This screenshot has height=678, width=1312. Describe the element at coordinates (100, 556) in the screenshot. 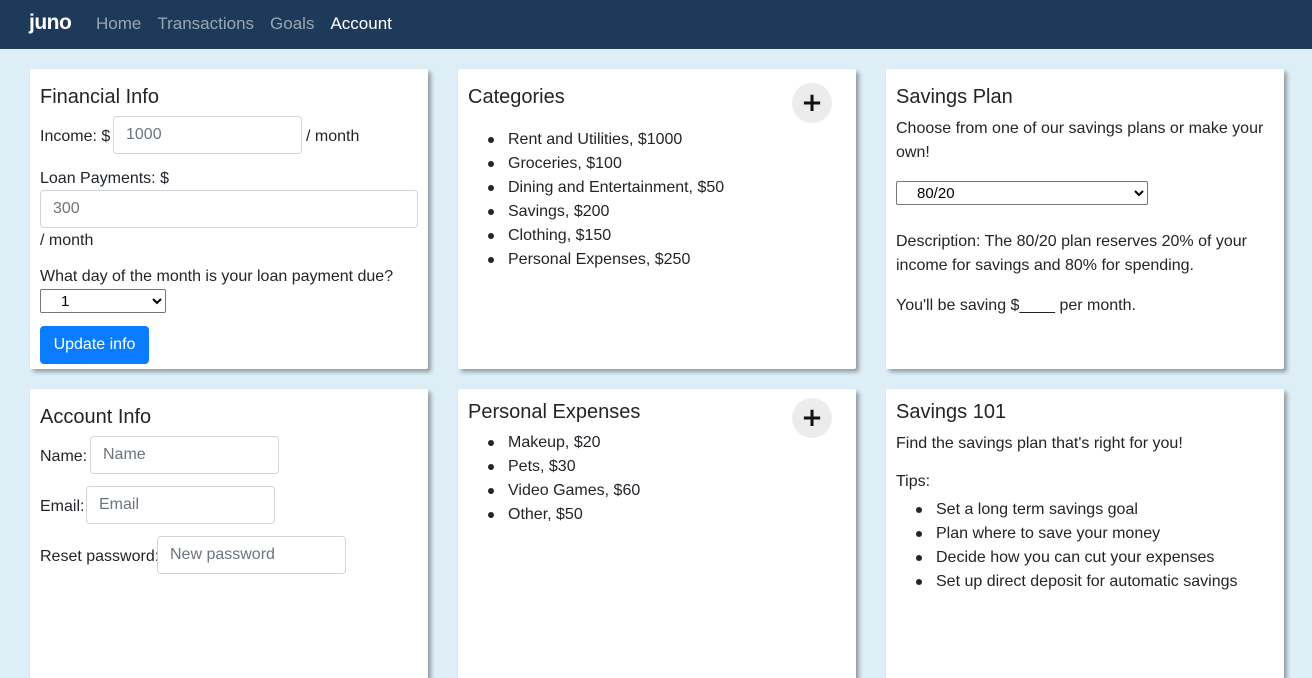

I see `reset-password-label: Reset password:` at that location.